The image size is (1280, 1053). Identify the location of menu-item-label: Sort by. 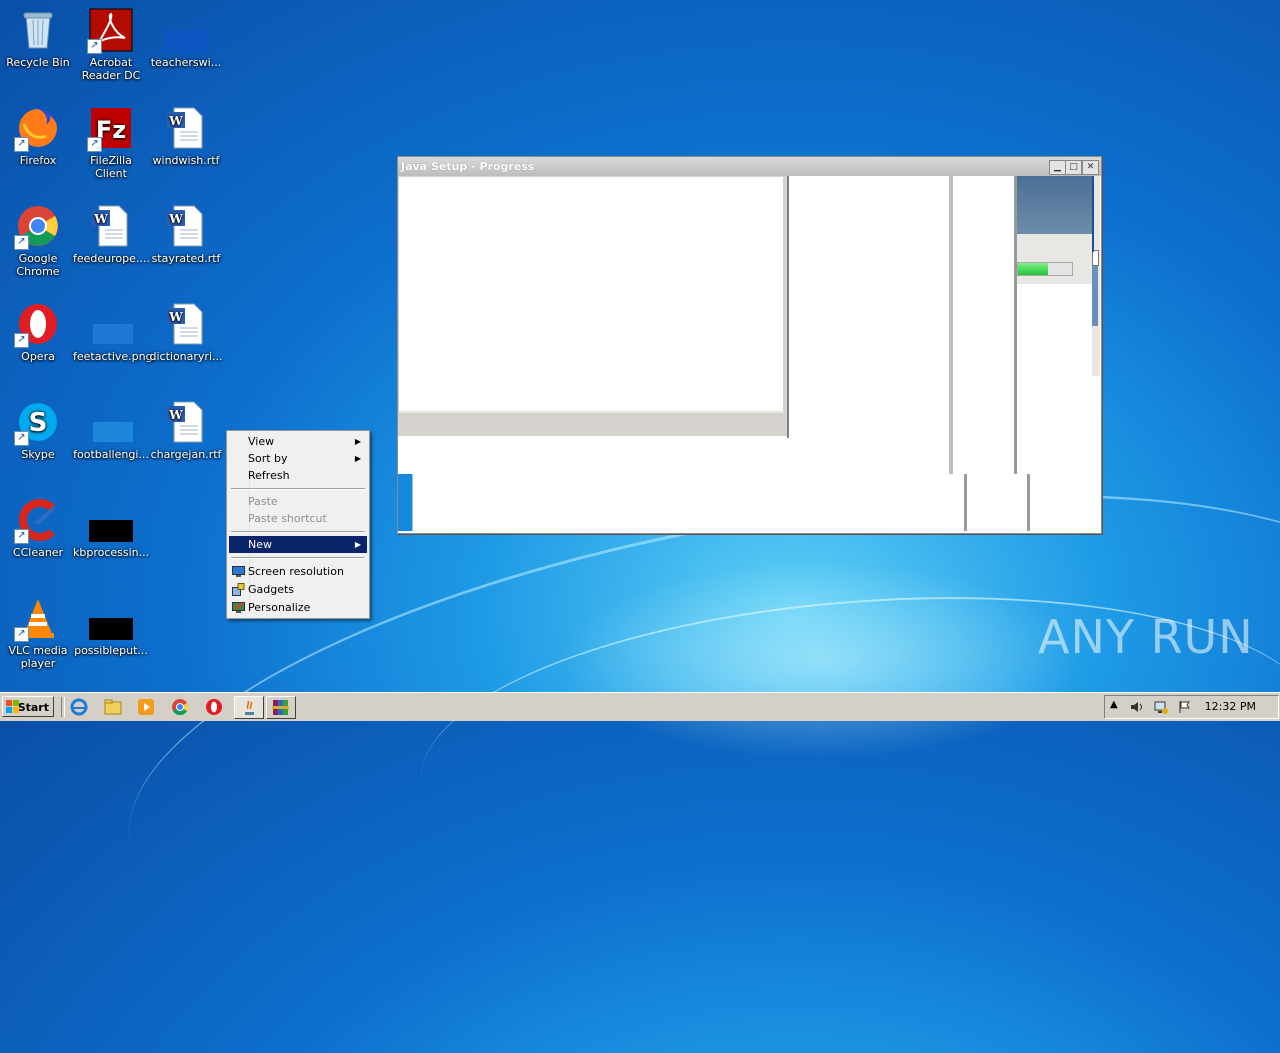
(268, 458).